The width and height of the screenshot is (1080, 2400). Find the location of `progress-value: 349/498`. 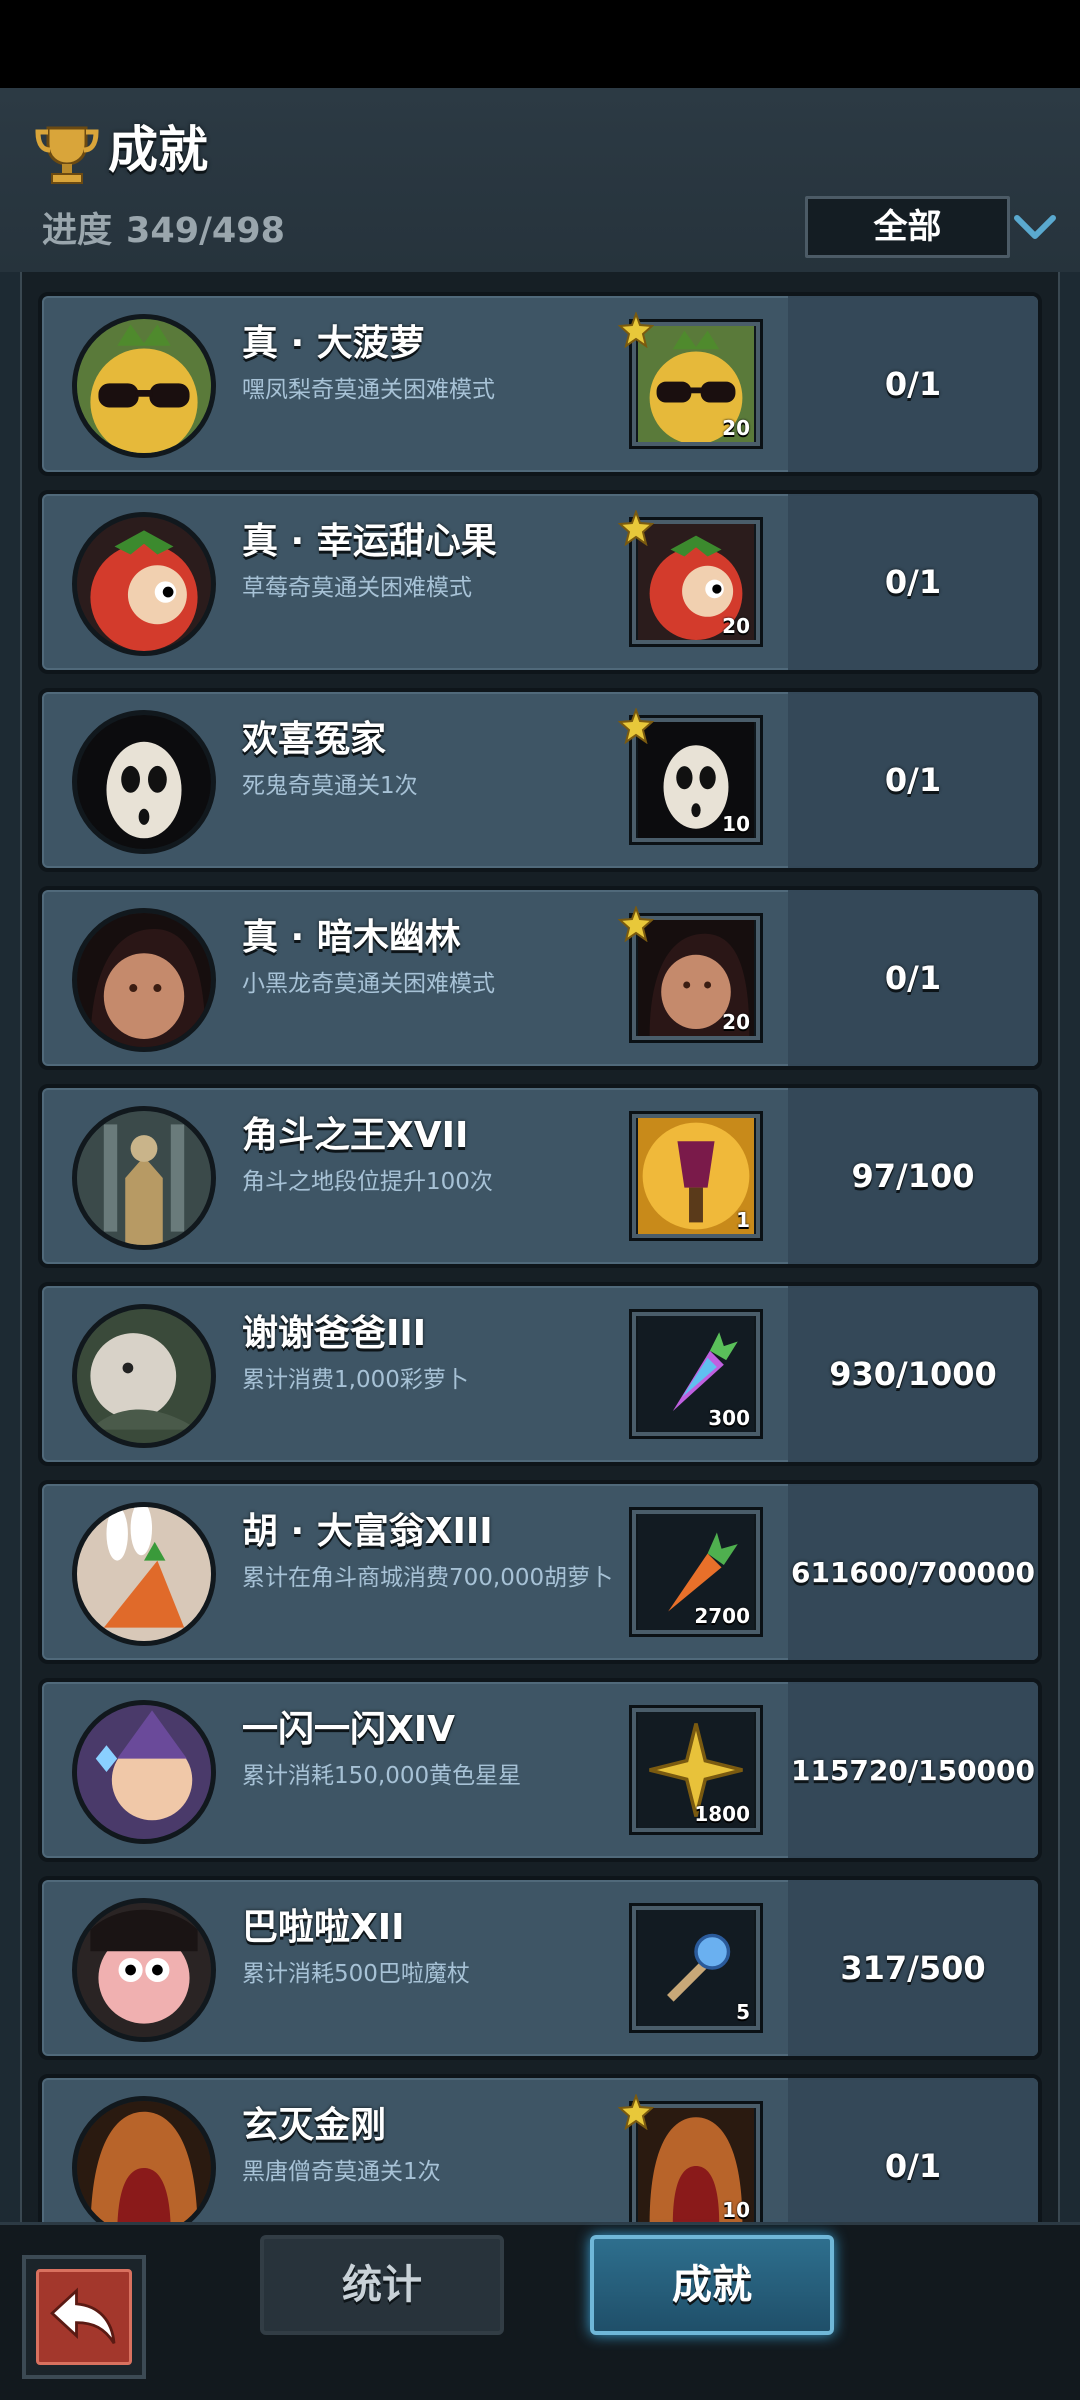

progress-value: 349/498 is located at coordinates (205, 231).